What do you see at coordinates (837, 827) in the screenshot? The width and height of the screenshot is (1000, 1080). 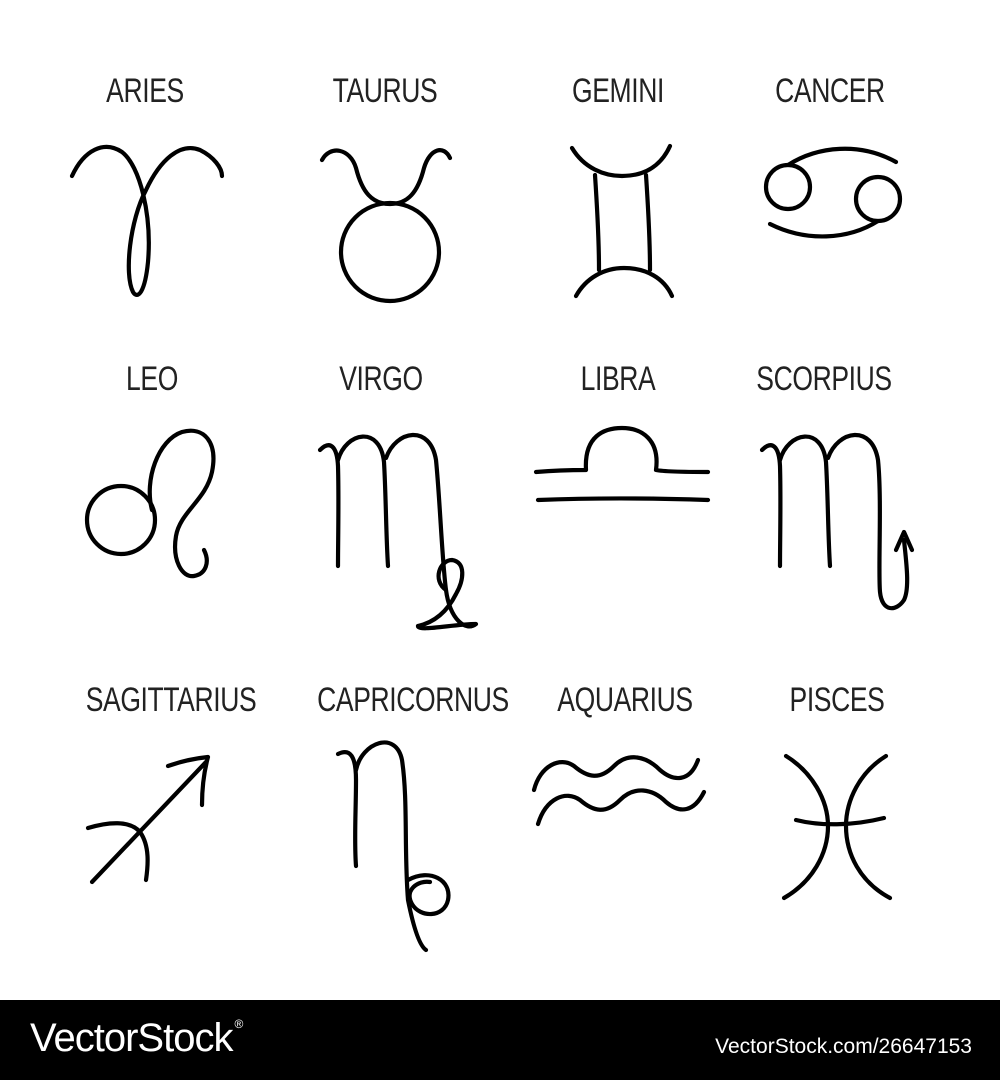 I see `pisces-icon` at bounding box center [837, 827].